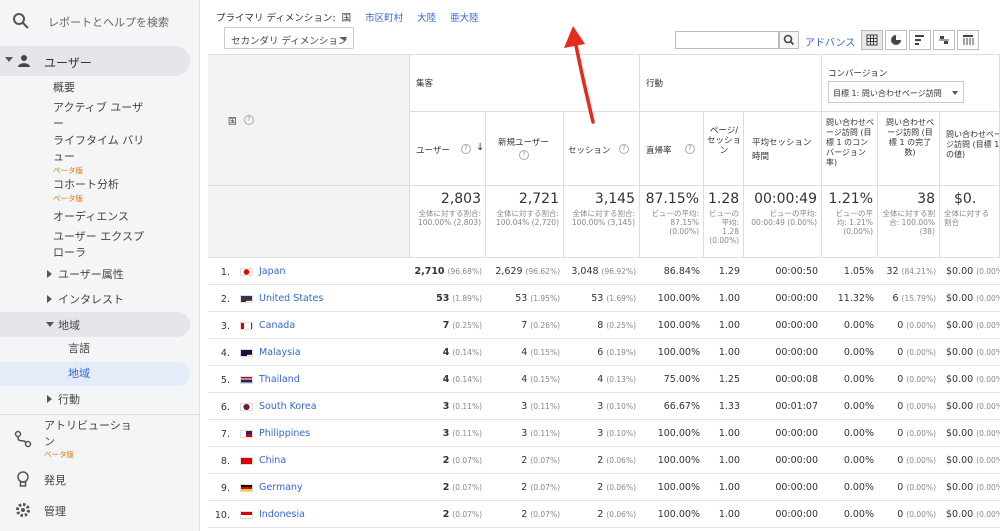 The width and height of the screenshot is (1000, 531). I want to click on country-link: Germany, so click(281, 487).